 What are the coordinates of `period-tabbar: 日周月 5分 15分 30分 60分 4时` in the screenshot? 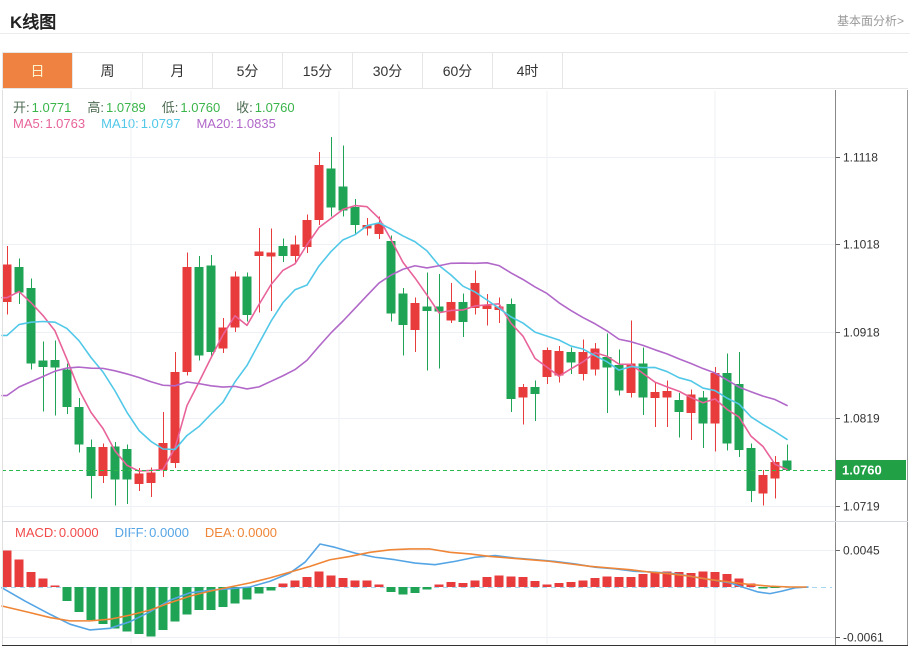 It's located at (455, 70).